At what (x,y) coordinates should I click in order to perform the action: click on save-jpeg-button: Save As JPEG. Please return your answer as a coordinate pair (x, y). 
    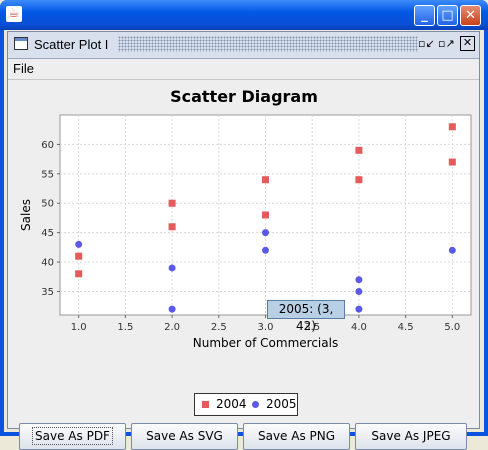
    Looking at the image, I should click on (411, 436).